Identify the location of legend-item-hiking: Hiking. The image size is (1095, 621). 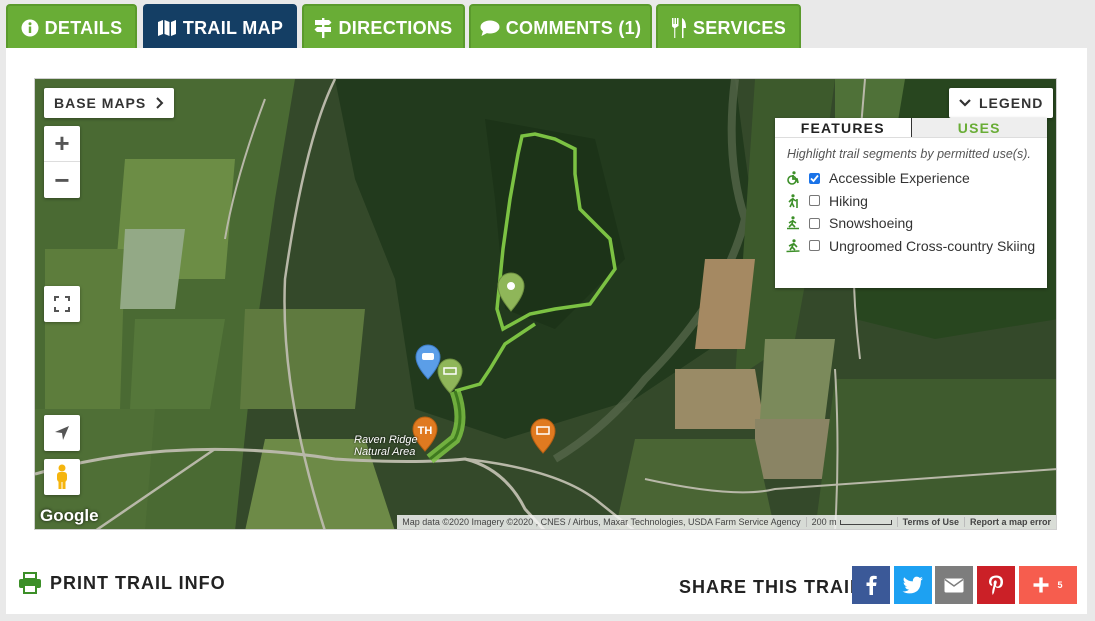
(911, 201).